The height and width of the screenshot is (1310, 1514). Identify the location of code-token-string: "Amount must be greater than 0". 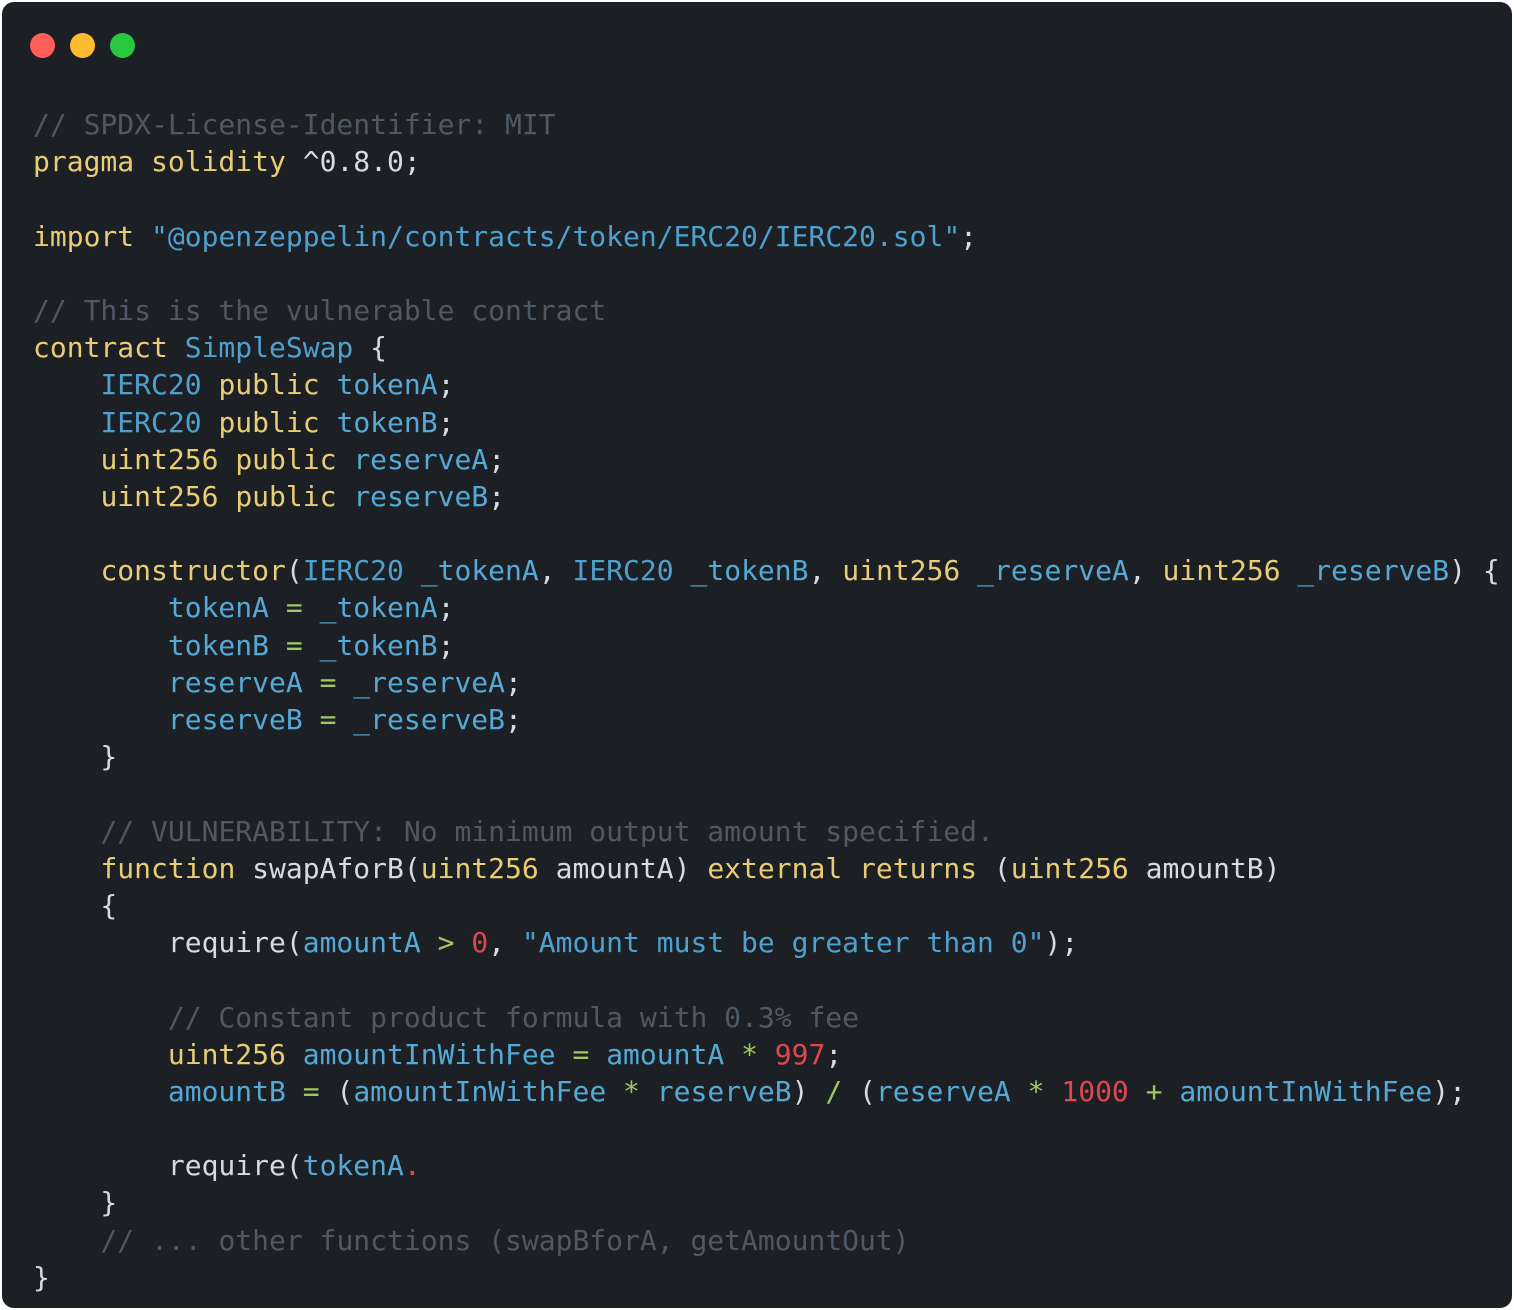
(783, 943).